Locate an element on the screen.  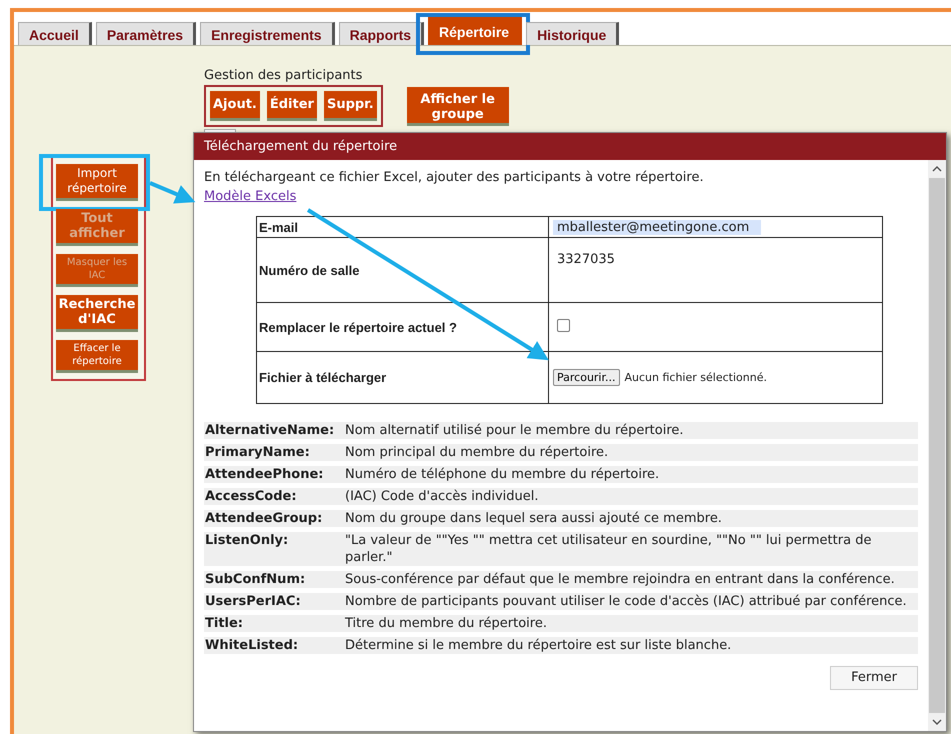
field-name: AlternativeName: is located at coordinates (270, 430).